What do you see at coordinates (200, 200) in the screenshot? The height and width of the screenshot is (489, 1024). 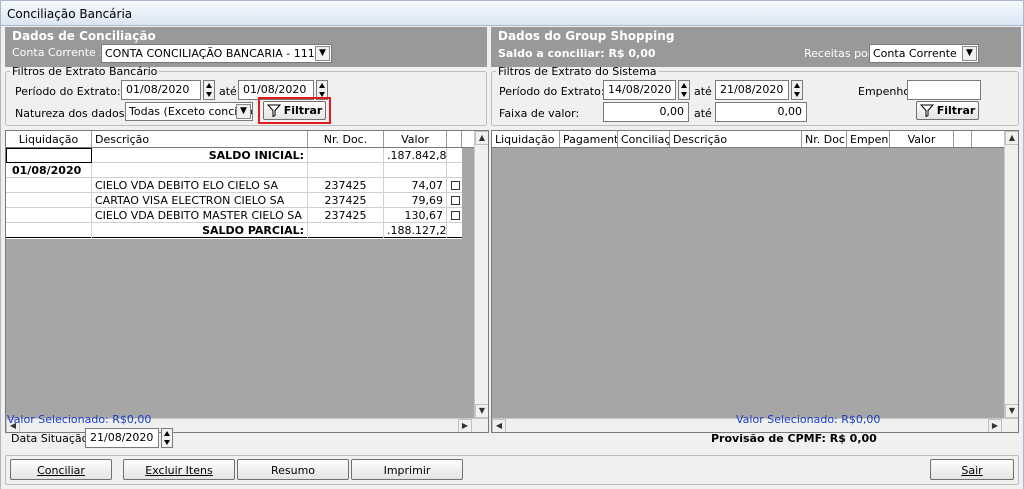 I see `cell-descricao: CARTAO VISA ELECTRON CIELO SA` at bounding box center [200, 200].